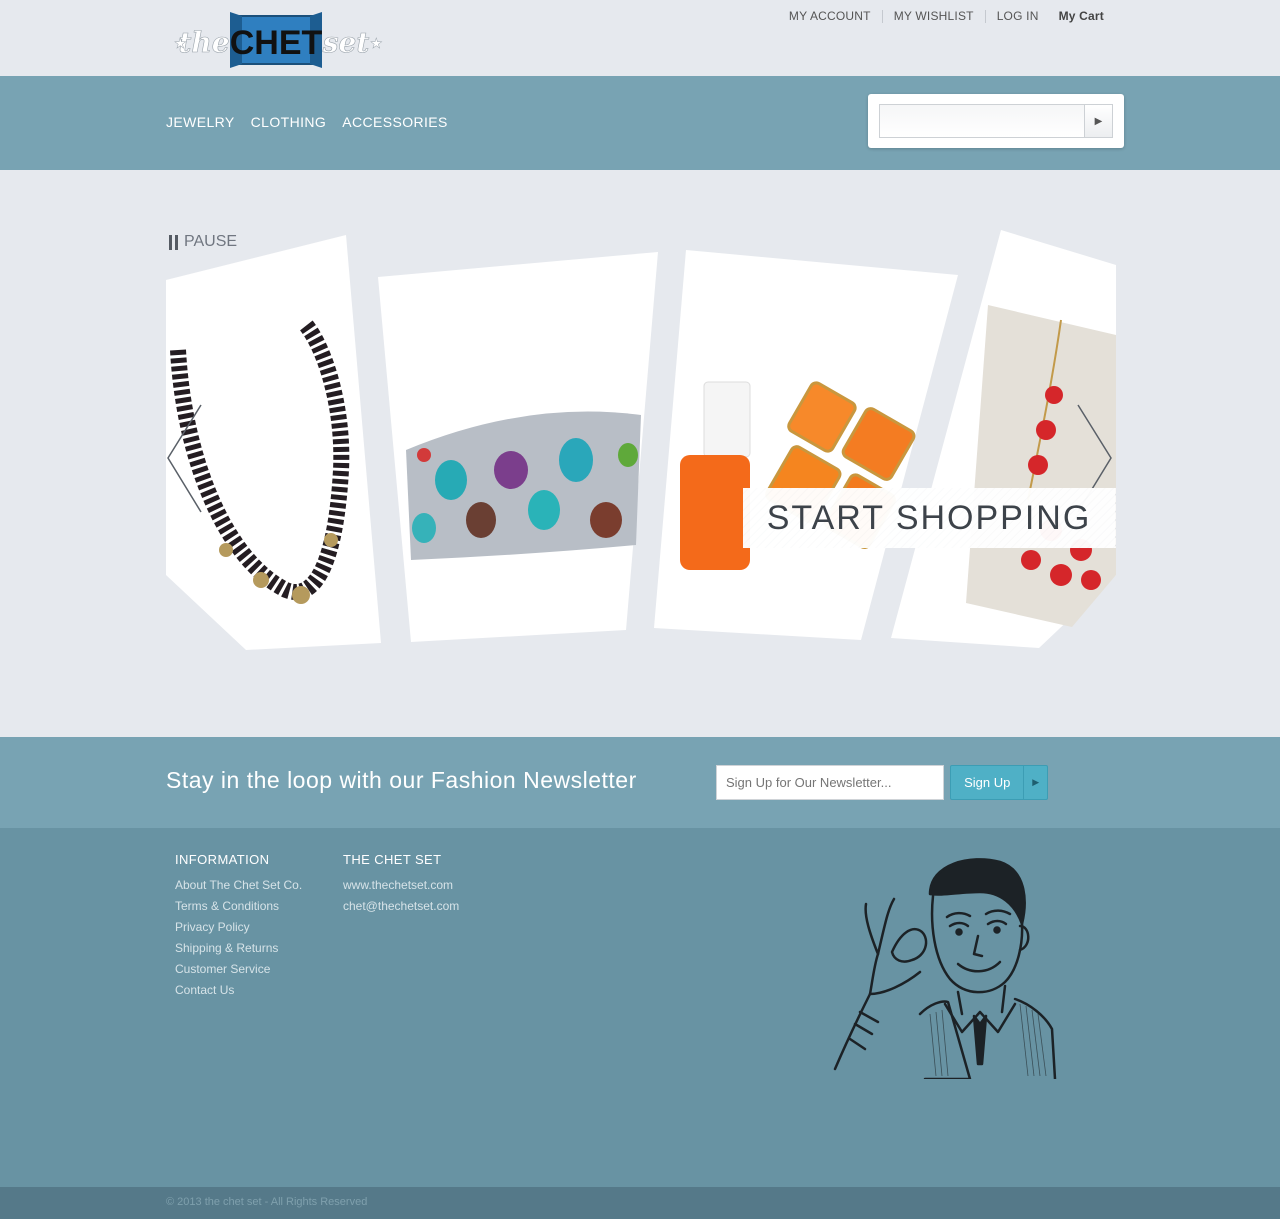  What do you see at coordinates (1018, 16) in the screenshot?
I see `log-in-link: LOG IN` at bounding box center [1018, 16].